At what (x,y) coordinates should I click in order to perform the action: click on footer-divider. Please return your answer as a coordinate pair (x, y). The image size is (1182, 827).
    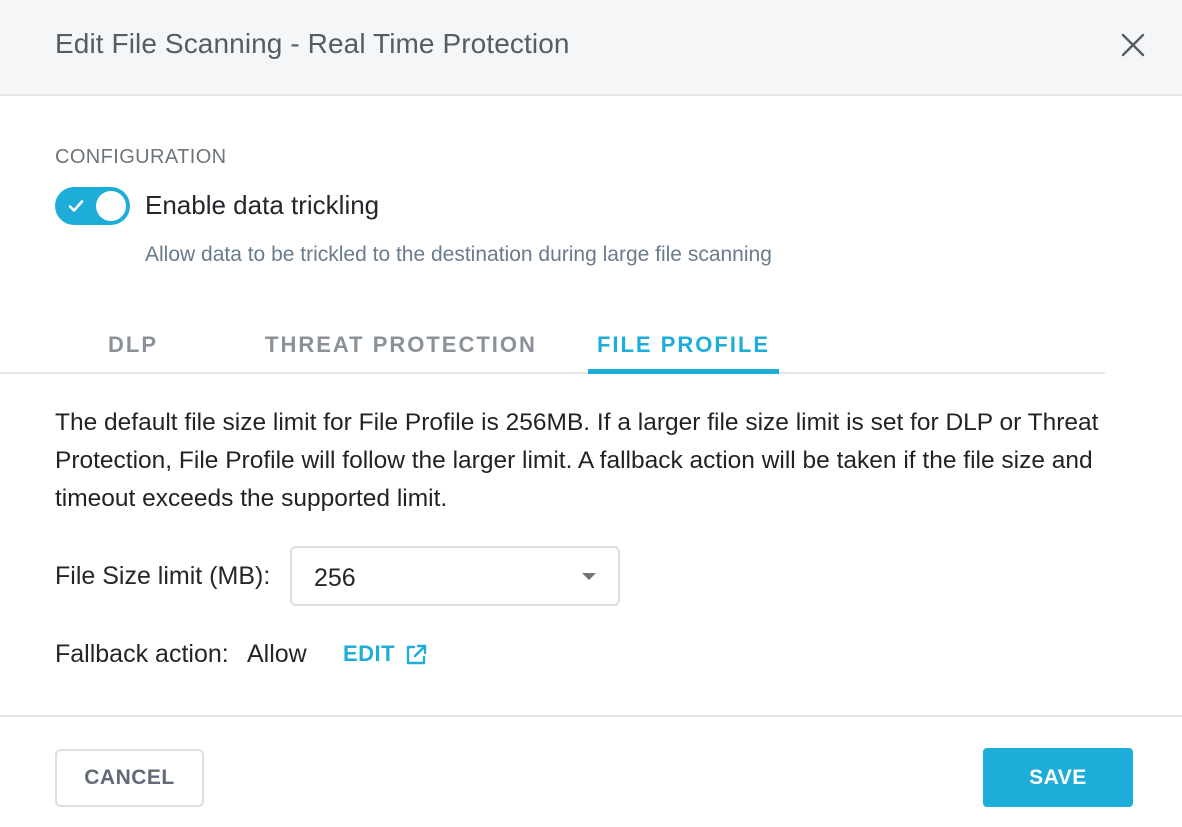
    Looking at the image, I should click on (591, 716).